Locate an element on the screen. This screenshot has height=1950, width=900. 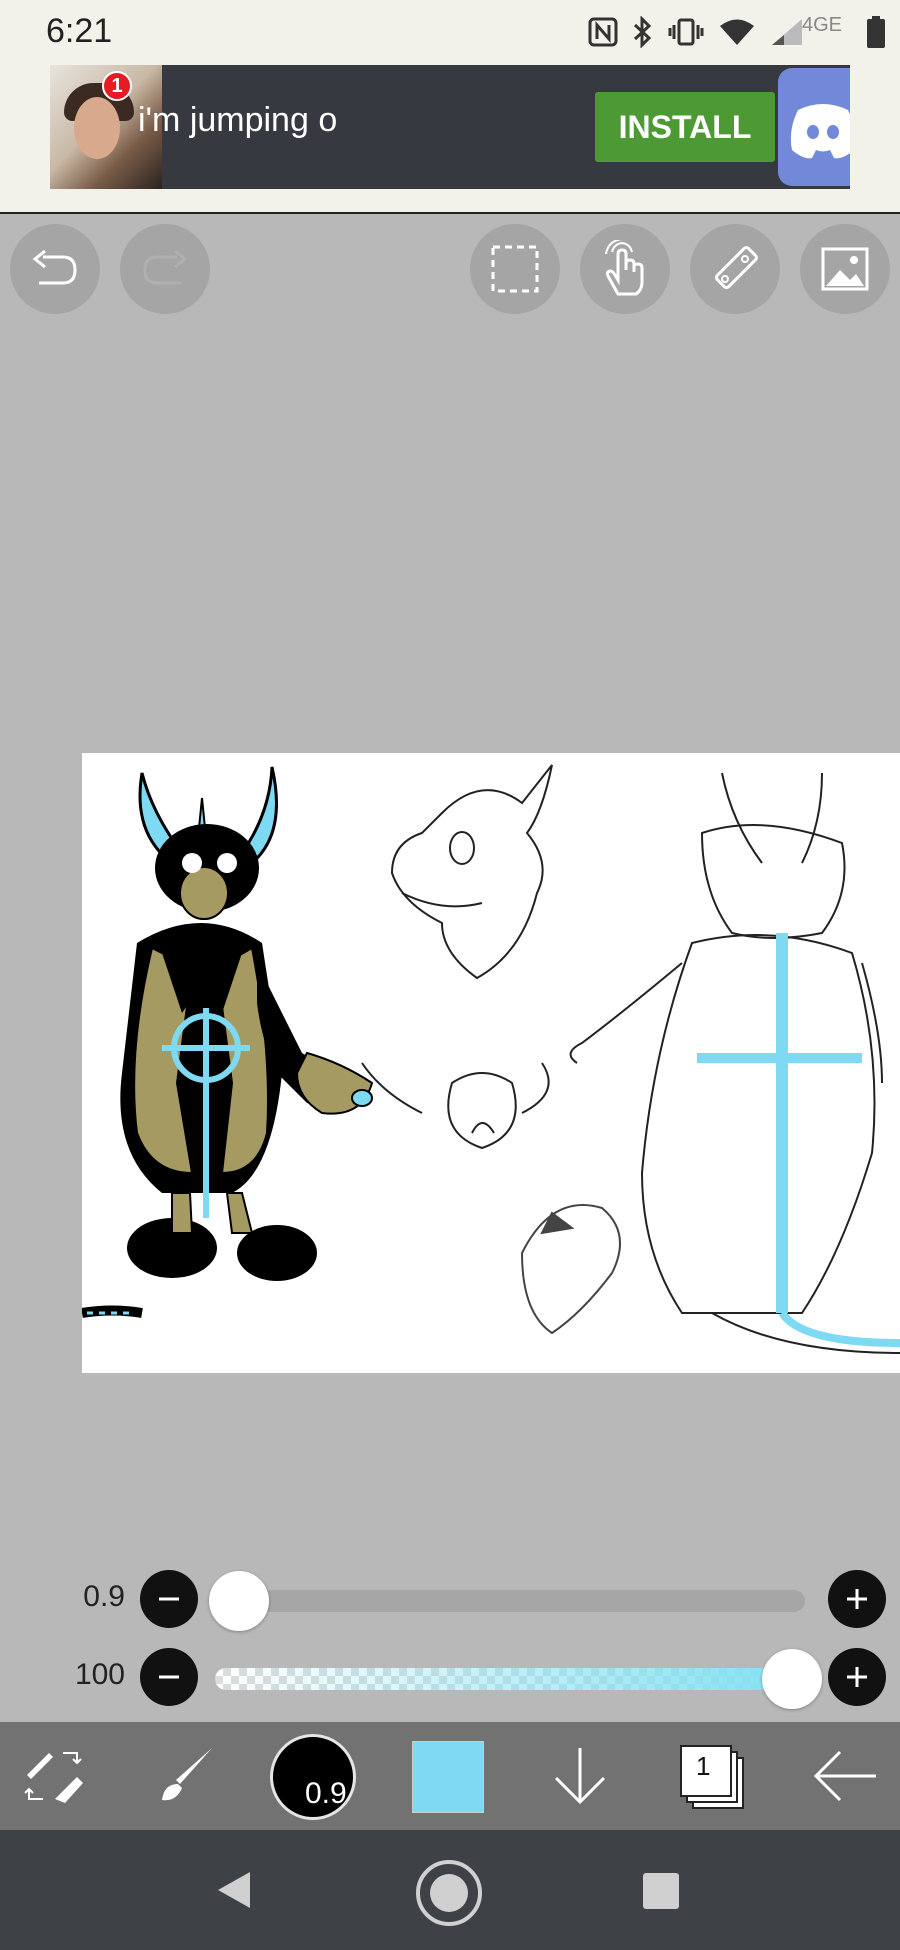
brush-size-increase-button is located at coordinates (857, 1599).